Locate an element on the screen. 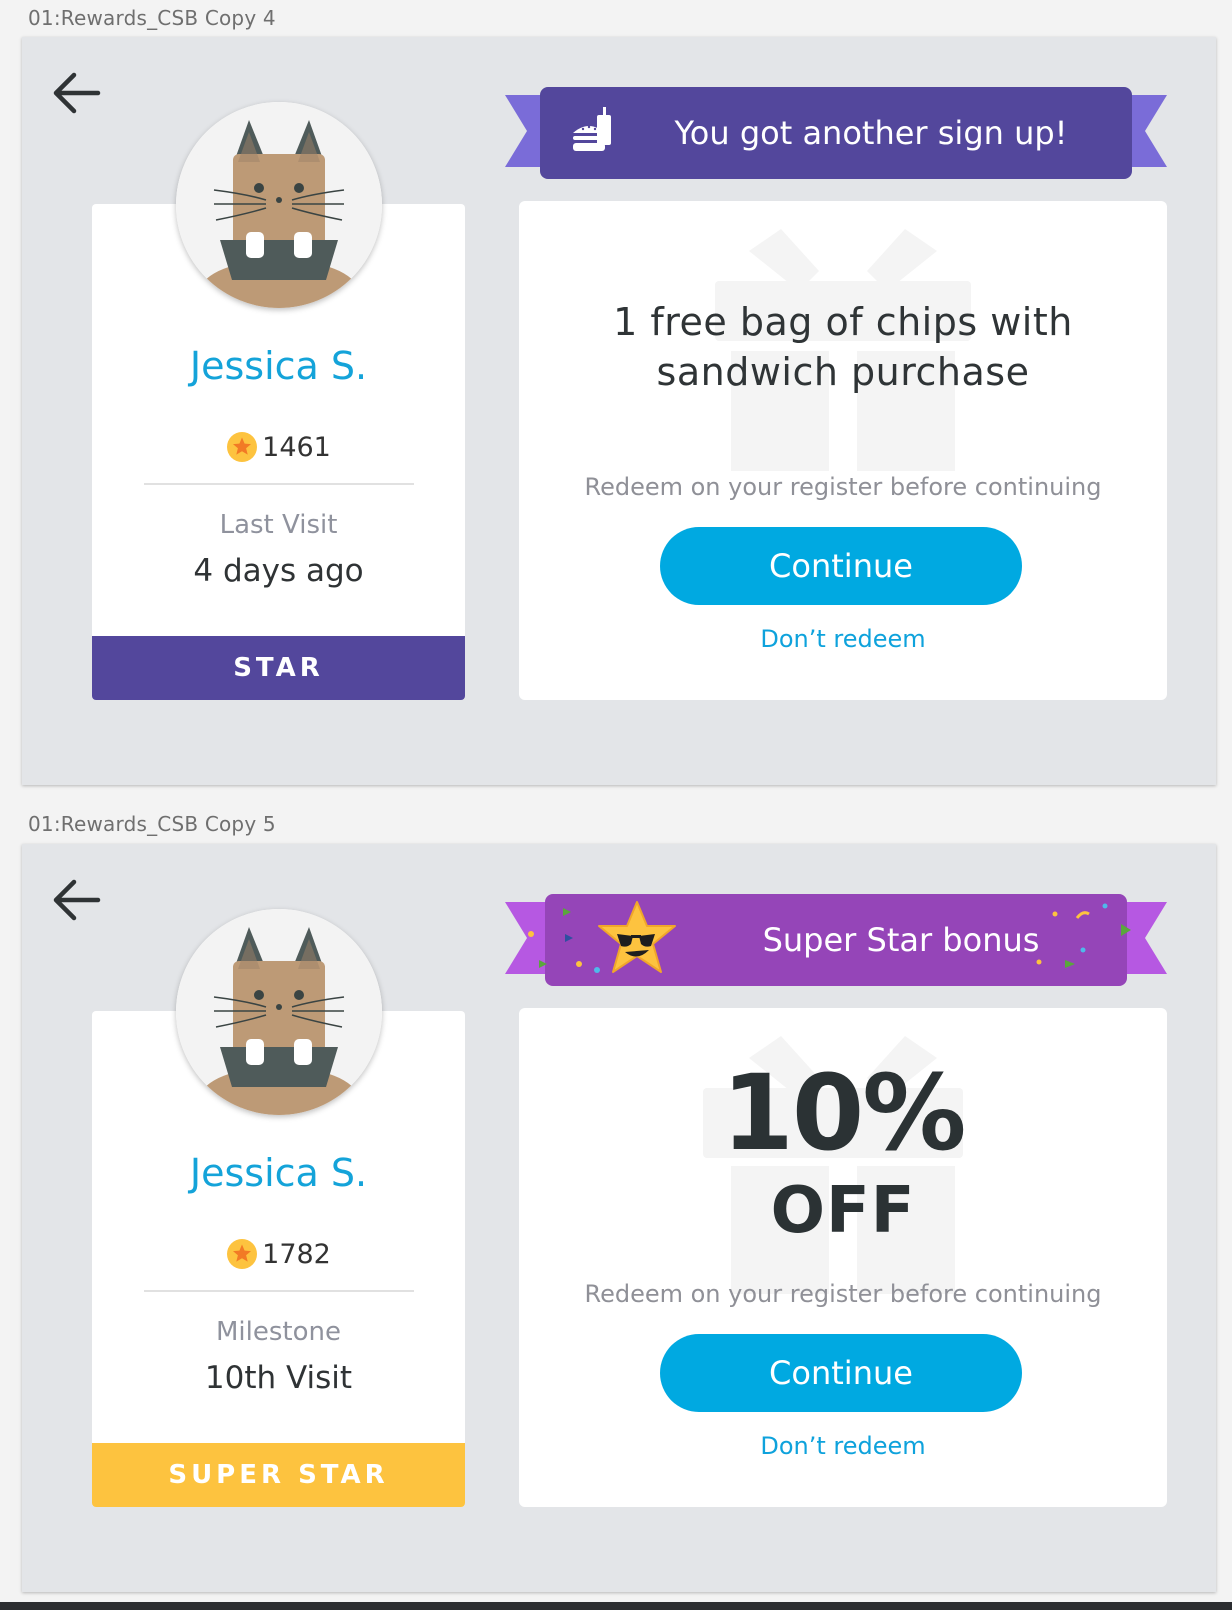 This screenshot has height=1610, width=1232. milestone-label: Milestone is located at coordinates (278, 1332).